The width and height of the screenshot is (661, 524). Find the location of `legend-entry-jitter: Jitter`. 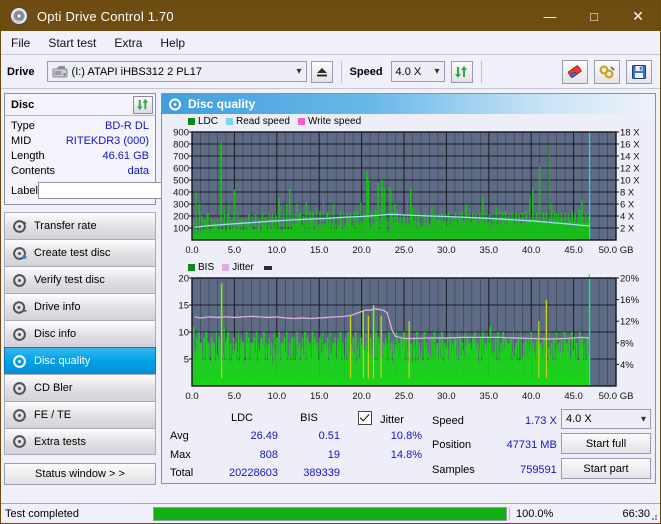

legend-entry-jitter: Jitter is located at coordinates (238, 267).